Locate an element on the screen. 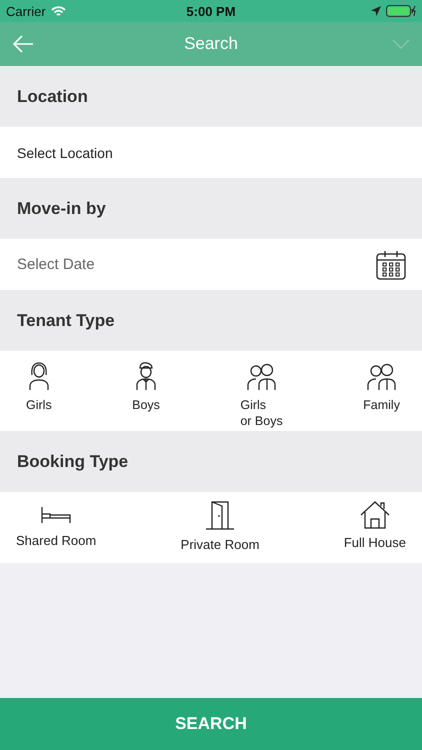 Image resolution: width=422 pixels, height=750 pixels. man-figure-icon is located at coordinates (146, 376).